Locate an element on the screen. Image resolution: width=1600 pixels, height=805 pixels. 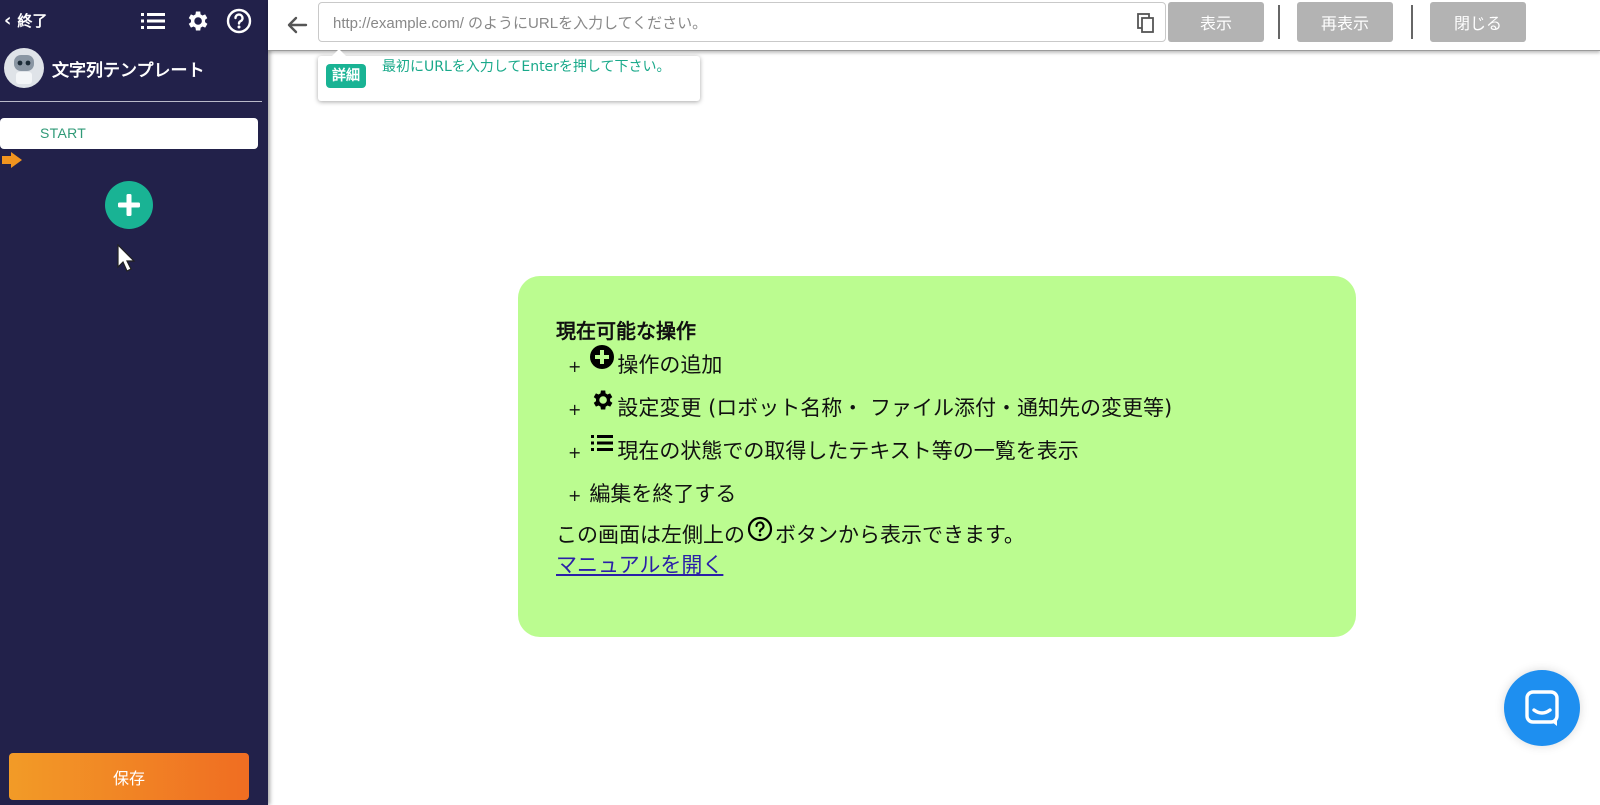
reload-button: 再表示 is located at coordinates (1345, 22).